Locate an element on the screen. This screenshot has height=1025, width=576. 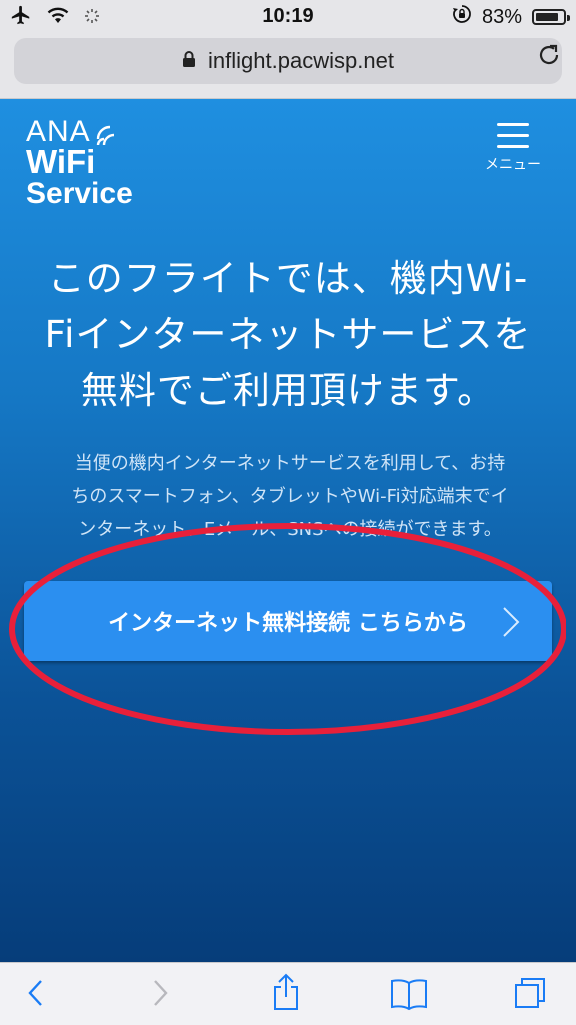
headline-line: Fiインターネットサービスを is located at coordinates (288, 334).